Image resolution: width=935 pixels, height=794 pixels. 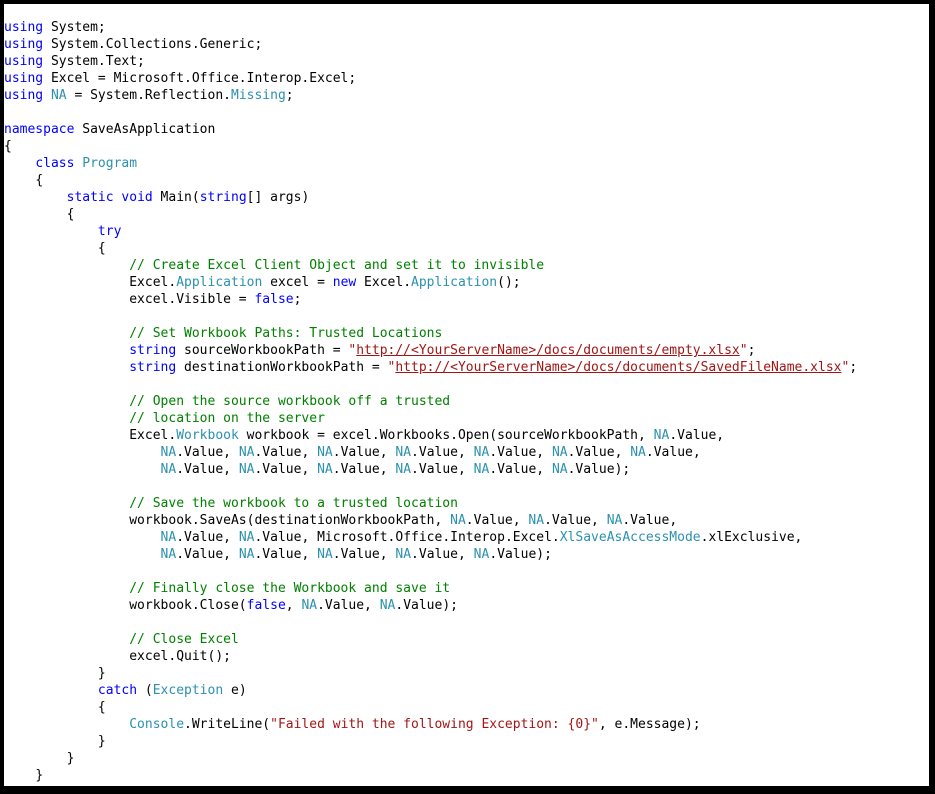 I want to click on code-type: Workbook, so click(x=207, y=435).